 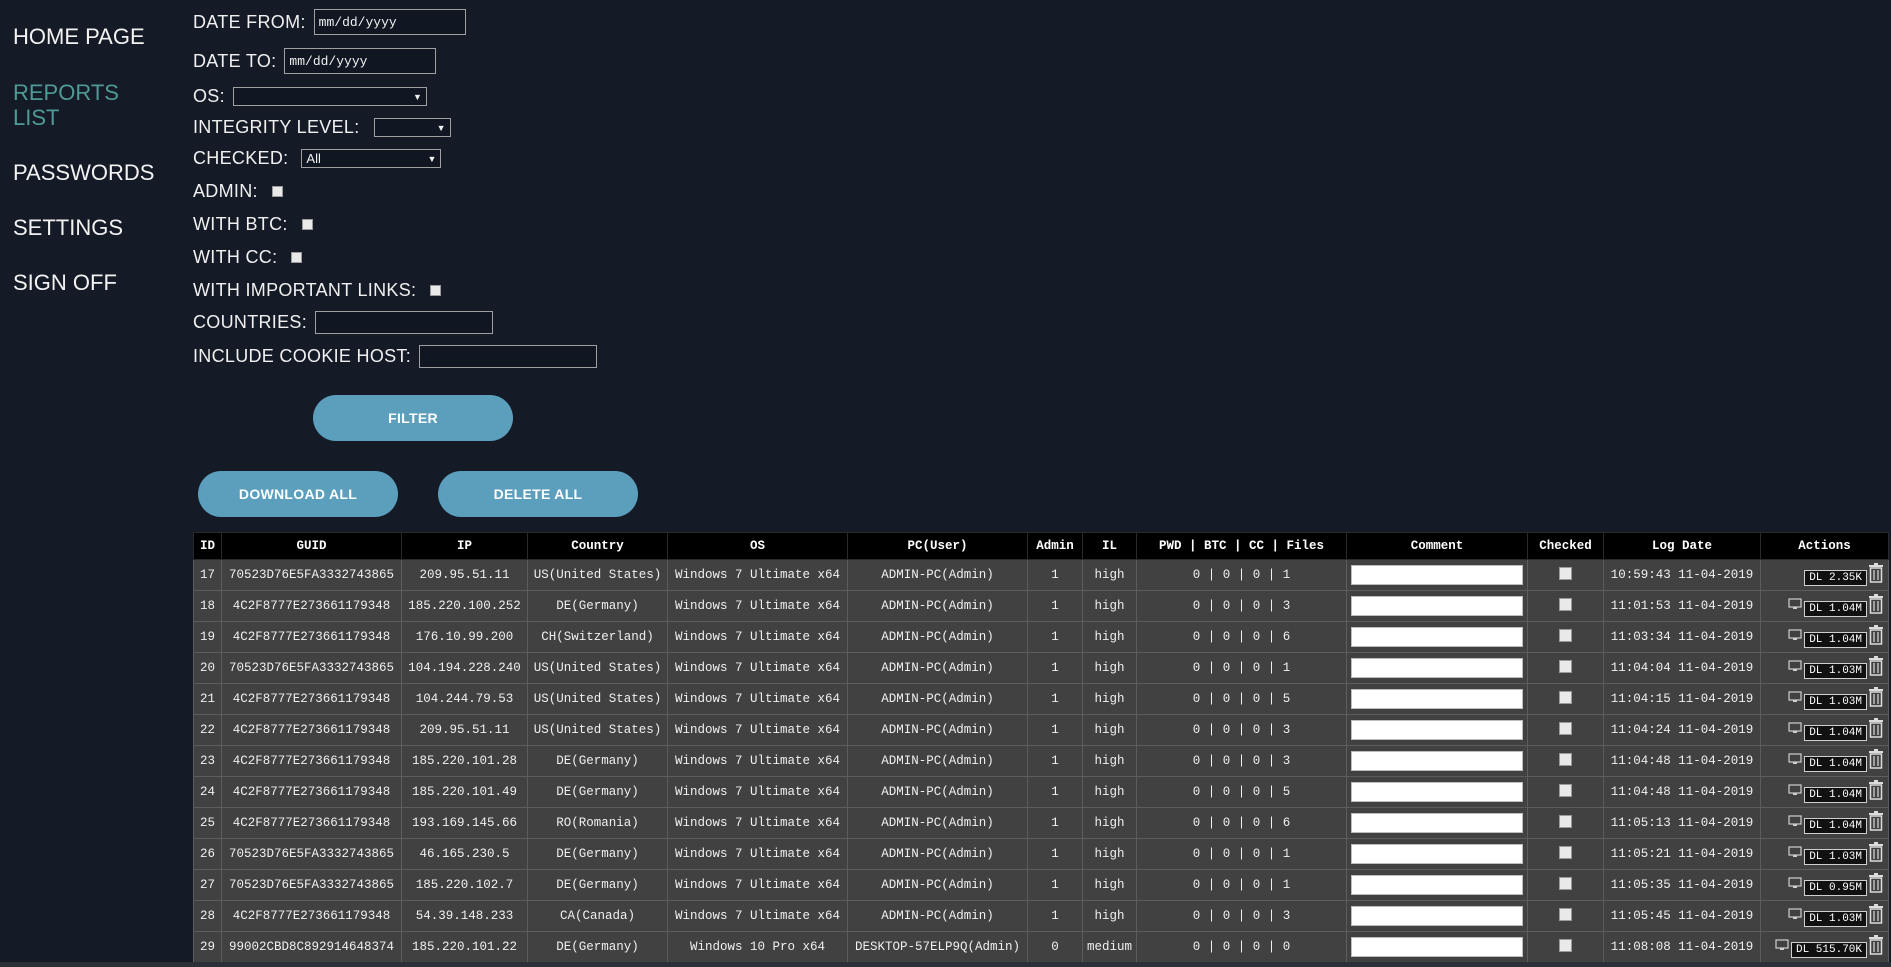 What do you see at coordinates (1835, 578) in the screenshot?
I see `download-button: DL 2.35K` at bounding box center [1835, 578].